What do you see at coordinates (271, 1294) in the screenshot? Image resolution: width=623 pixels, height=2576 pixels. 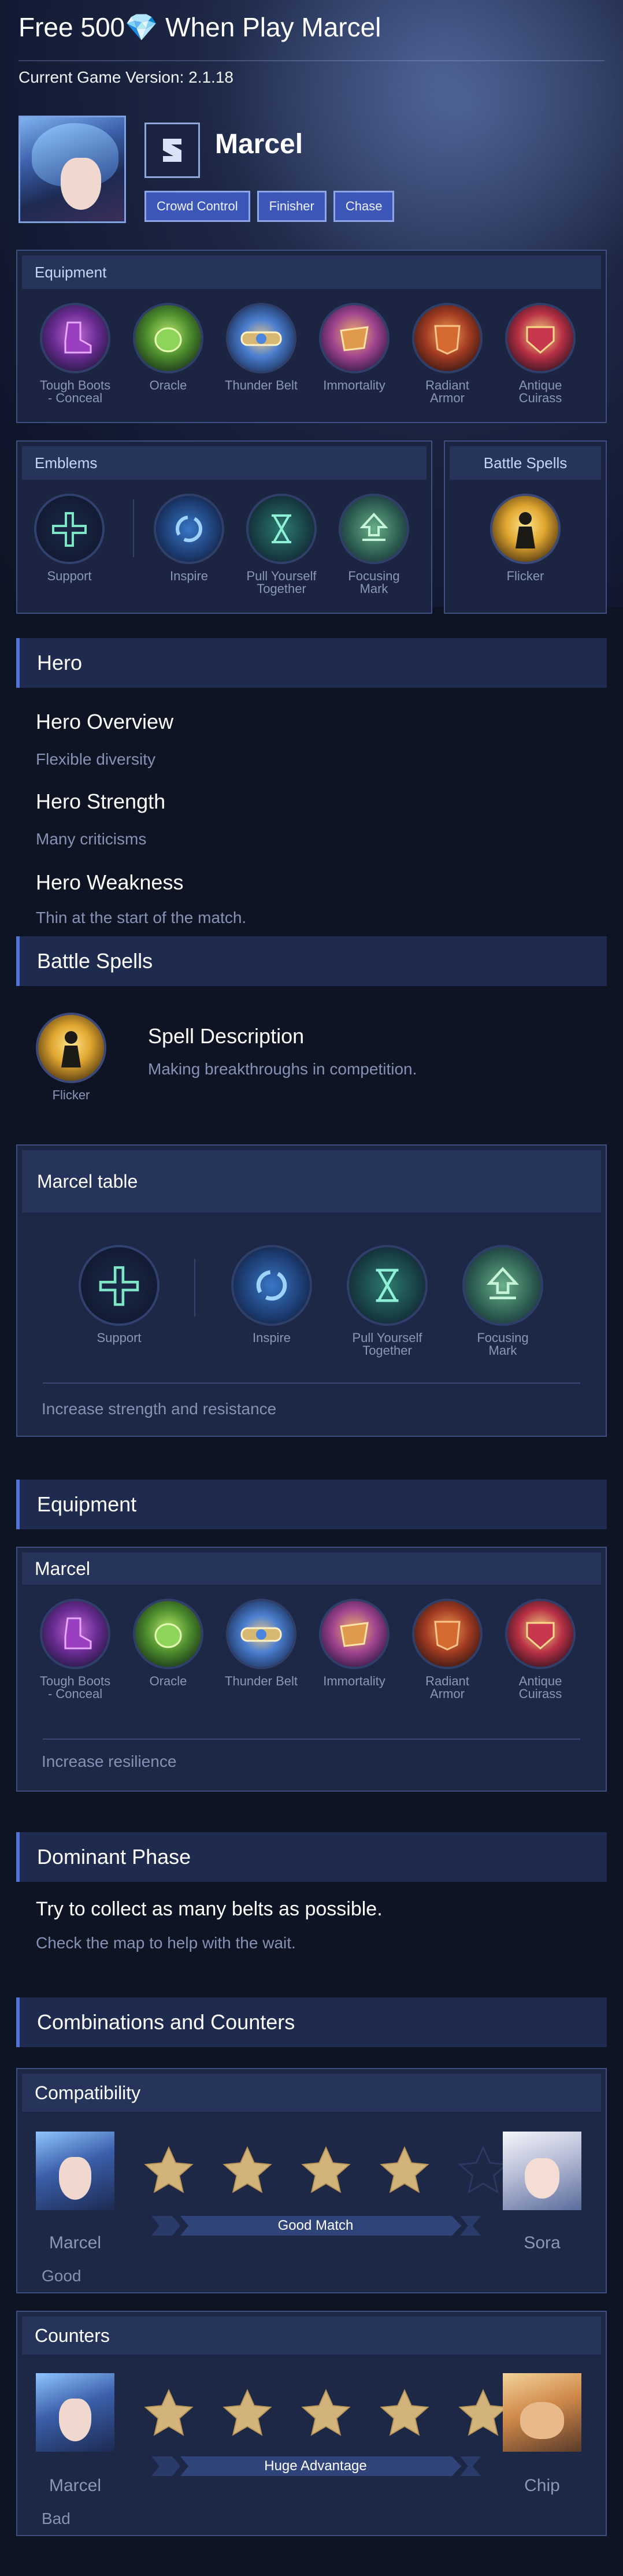 I see `table-talent-inspire: Inspire` at bounding box center [271, 1294].